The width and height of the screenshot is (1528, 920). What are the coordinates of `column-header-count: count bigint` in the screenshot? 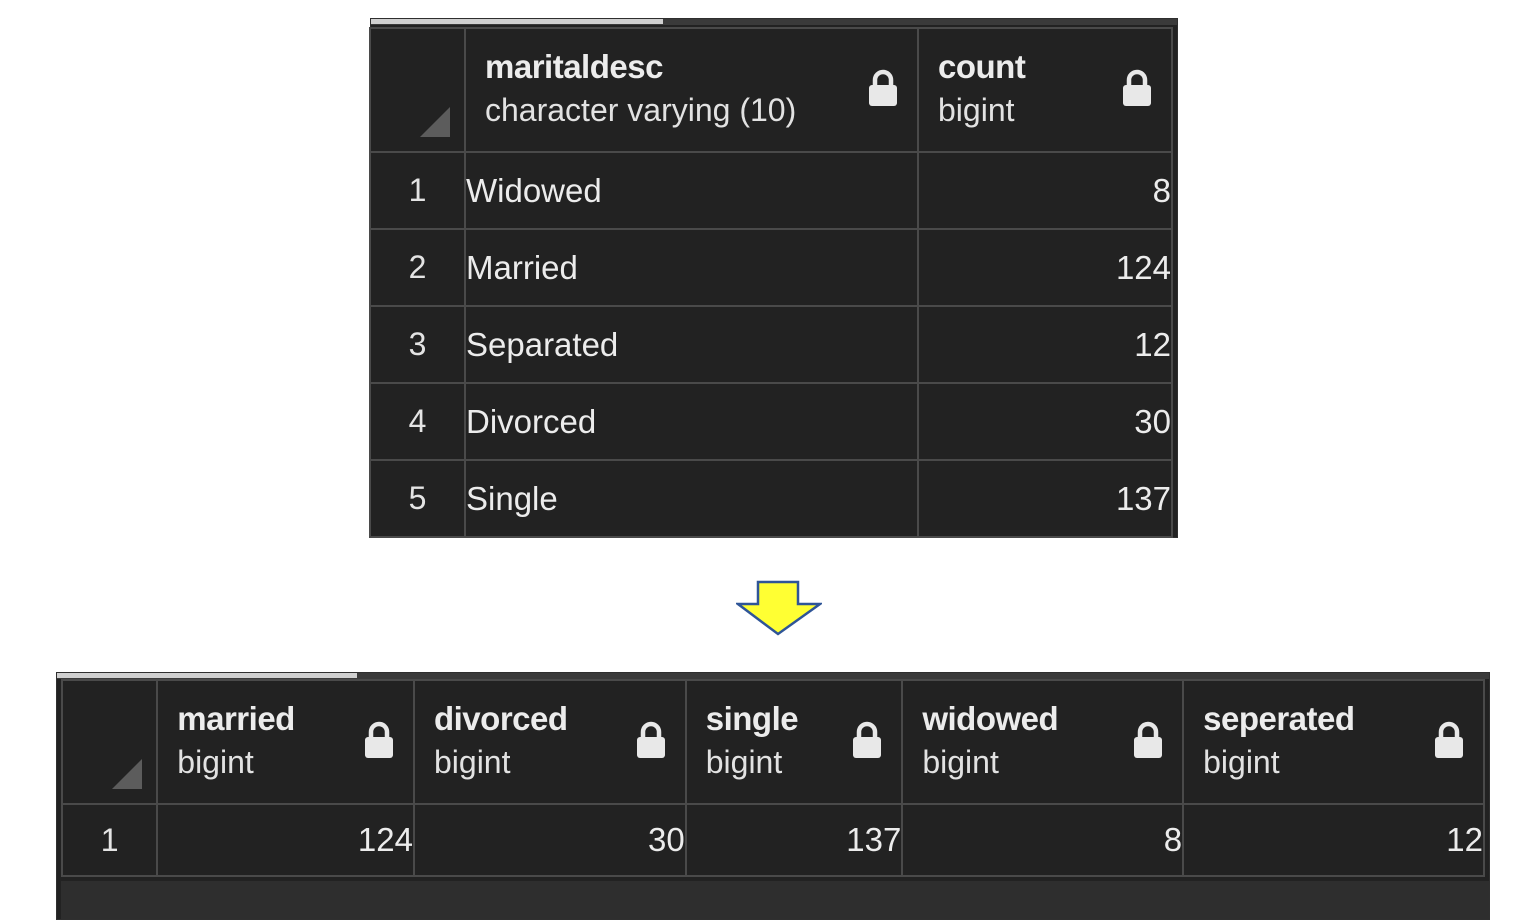 It's located at (1045, 90).